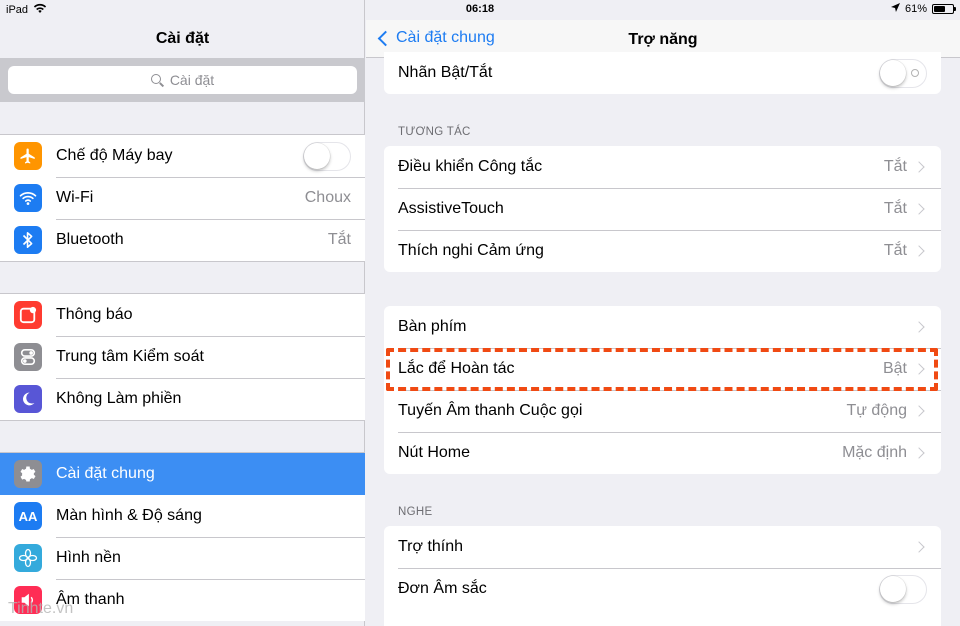 The height and width of the screenshot is (626, 960). Describe the element at coordinates (182, 240) in the screenshot. I see `sidebar-item-bluetooth: Bluetooth Tắt` at that location.